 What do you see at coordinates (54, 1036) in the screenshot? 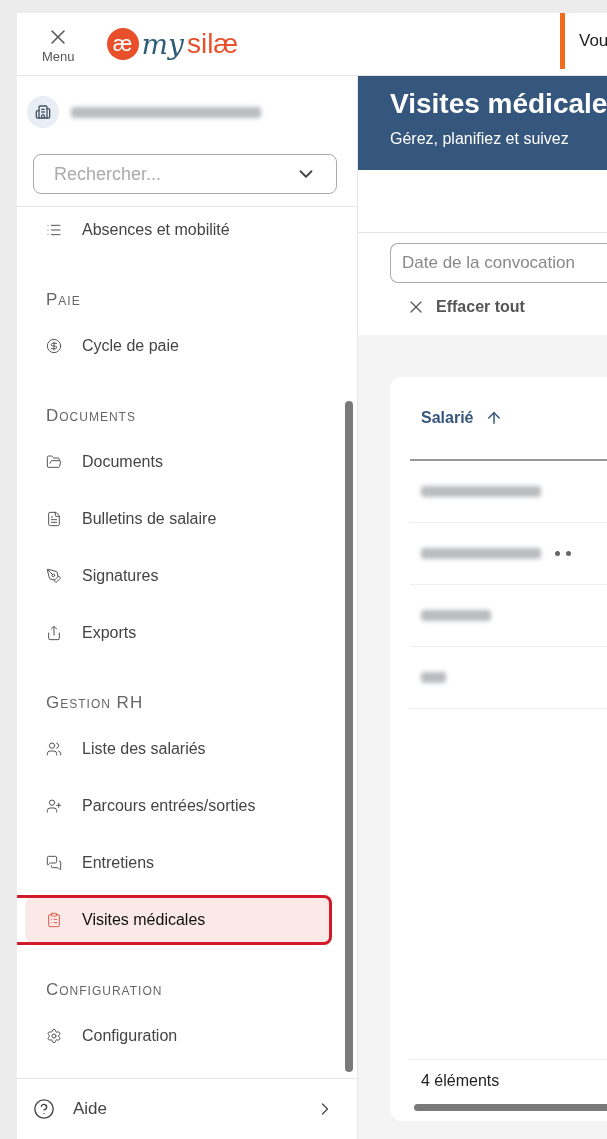
I see `settings-icon` at bounding box center [54, 1036].